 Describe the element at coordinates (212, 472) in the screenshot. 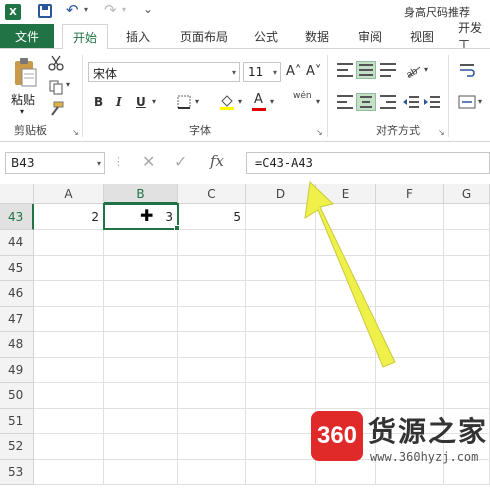

I see `cell-c53` at that location.